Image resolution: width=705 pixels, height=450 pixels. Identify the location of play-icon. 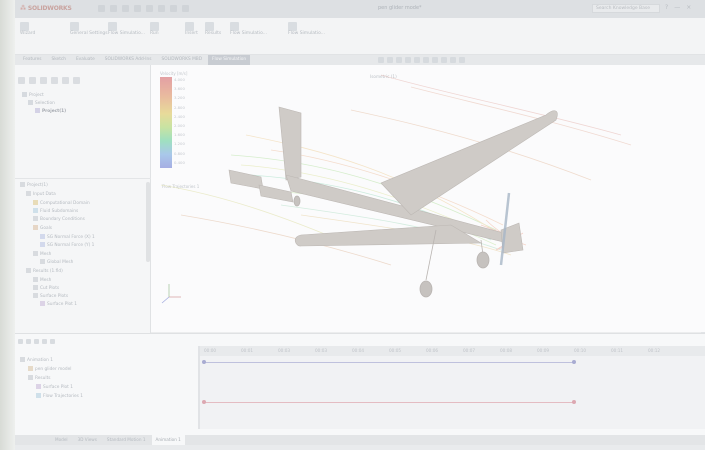
(28, 341).